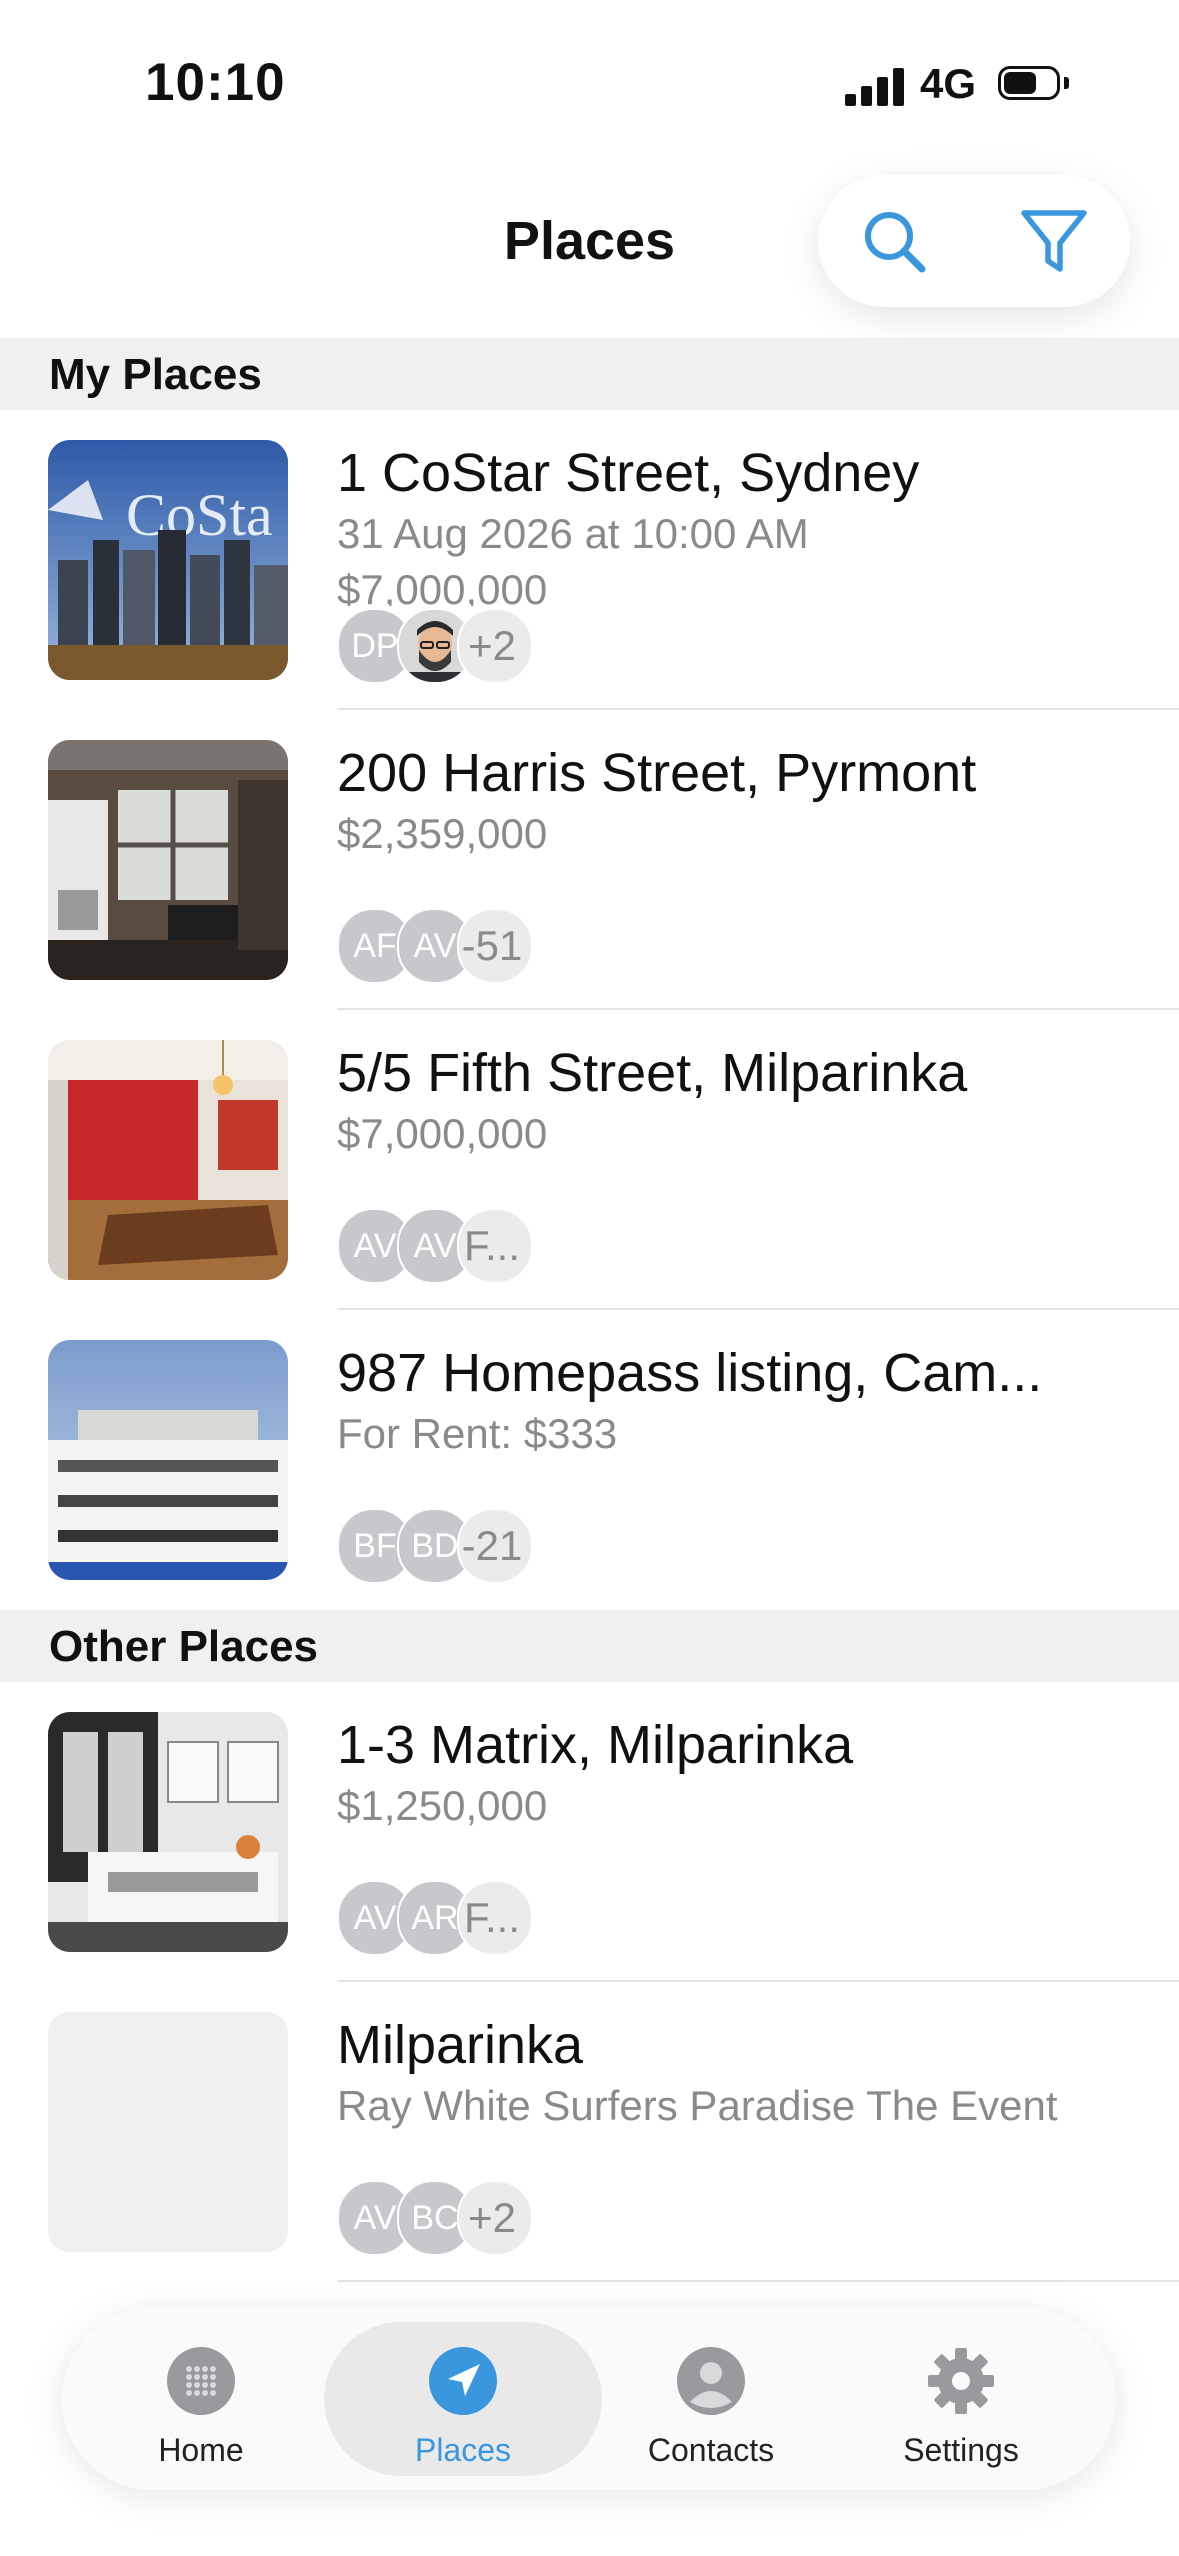 The image size is (1179, 2556). Describe the element at coordinates (573, 533) in the screenshot. I see `place-date: 31 Aug 2026 at 10:00 AM` at that location.